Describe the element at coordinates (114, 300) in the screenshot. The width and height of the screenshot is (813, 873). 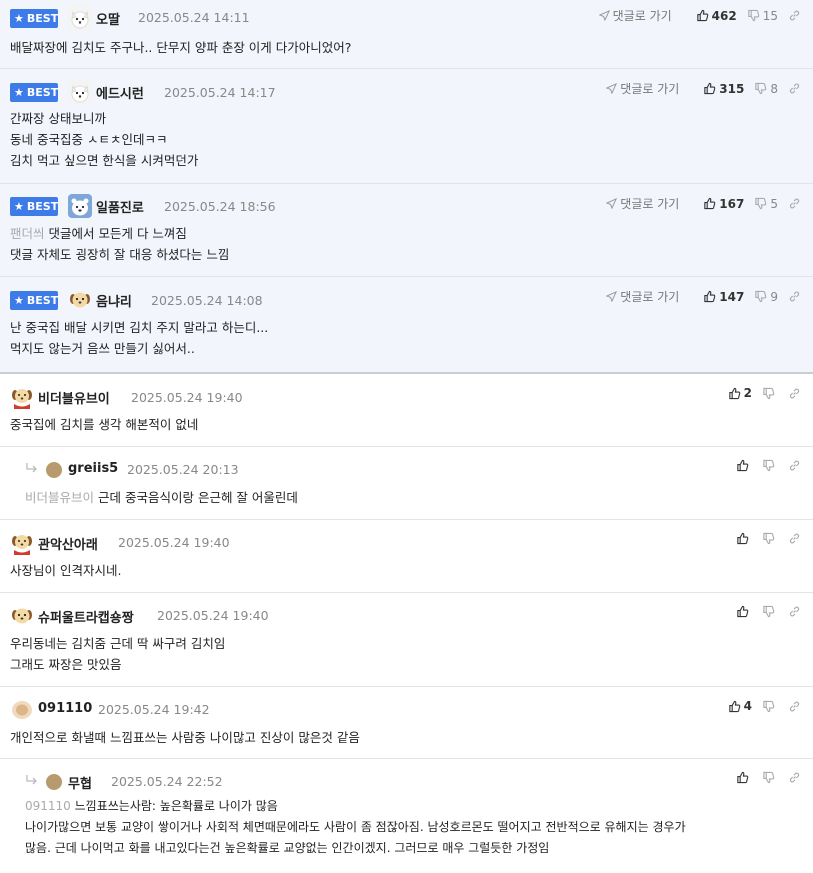
I see `nickname: 음냐리` at that location.